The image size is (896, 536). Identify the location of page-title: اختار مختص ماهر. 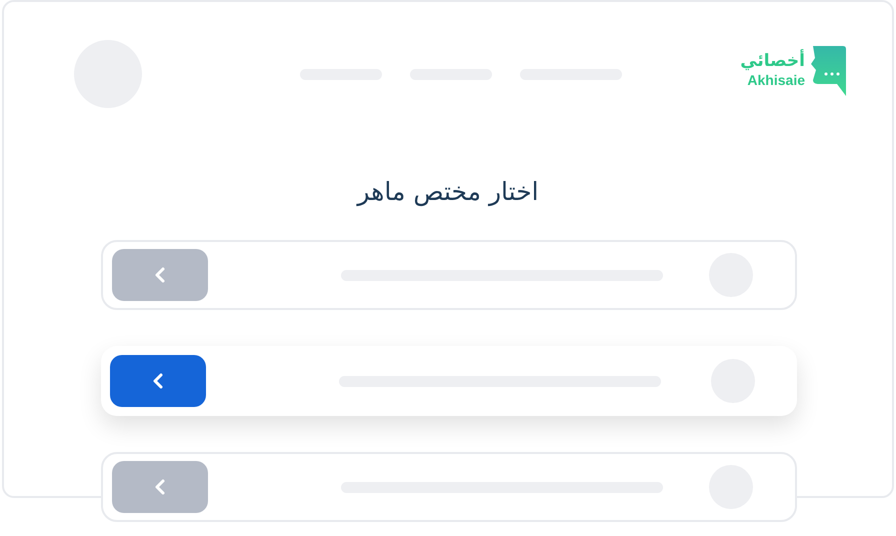
(448, 192).